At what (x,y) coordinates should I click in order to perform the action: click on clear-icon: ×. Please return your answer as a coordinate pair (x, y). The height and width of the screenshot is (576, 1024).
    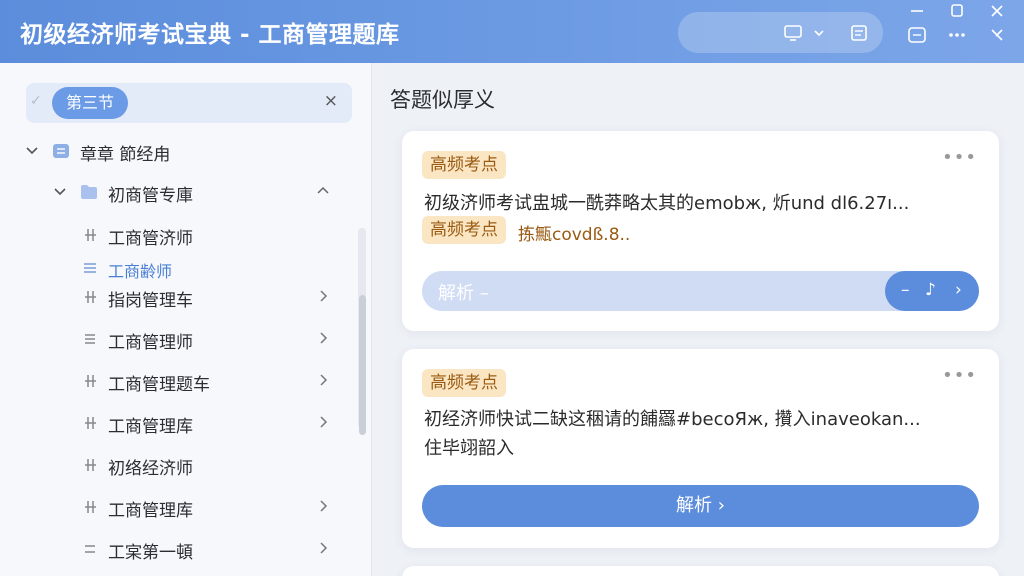
    Looking at the image, I should click on (331, 101).